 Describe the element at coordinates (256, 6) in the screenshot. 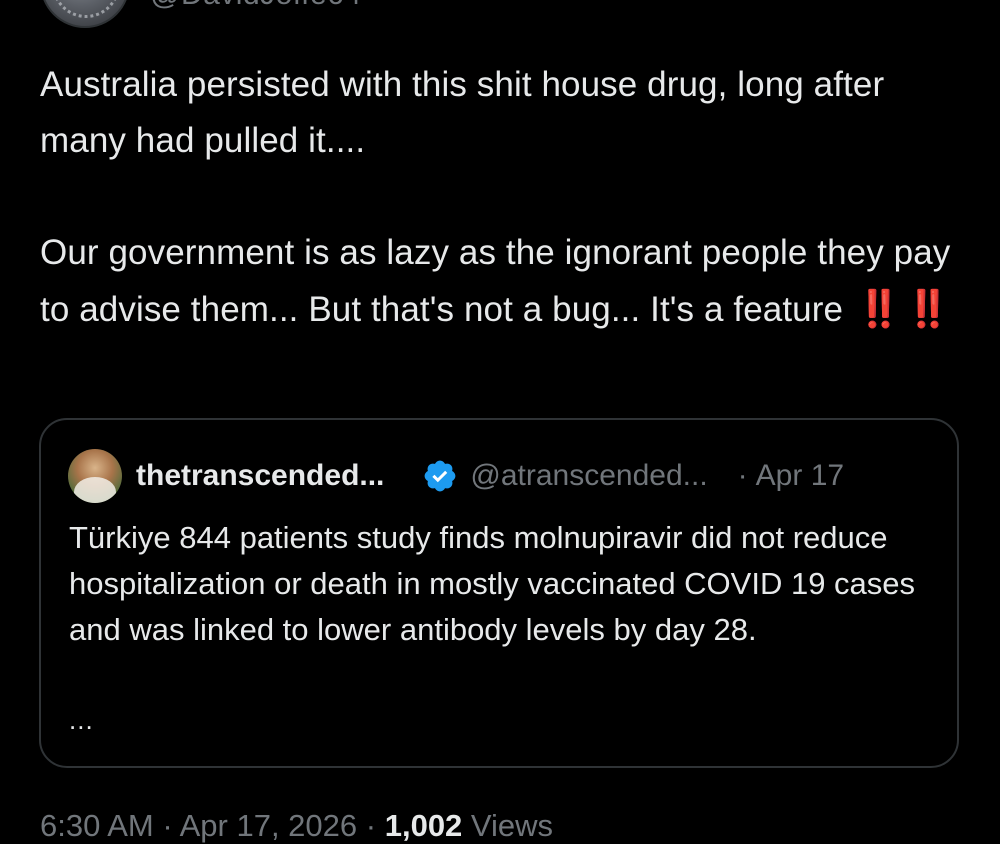

I see `author-handle: @DavidJoffe64` at that location.